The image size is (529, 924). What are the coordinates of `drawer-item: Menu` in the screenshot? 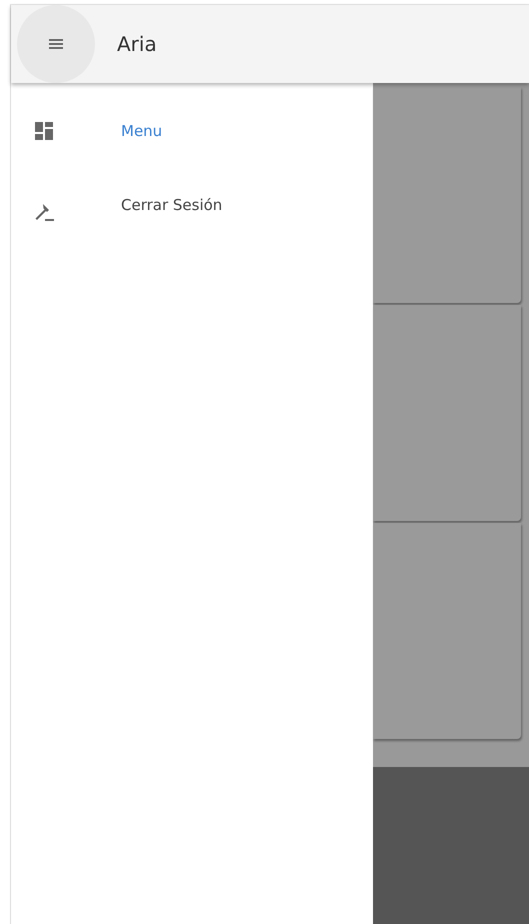 It's located at (192, 131).